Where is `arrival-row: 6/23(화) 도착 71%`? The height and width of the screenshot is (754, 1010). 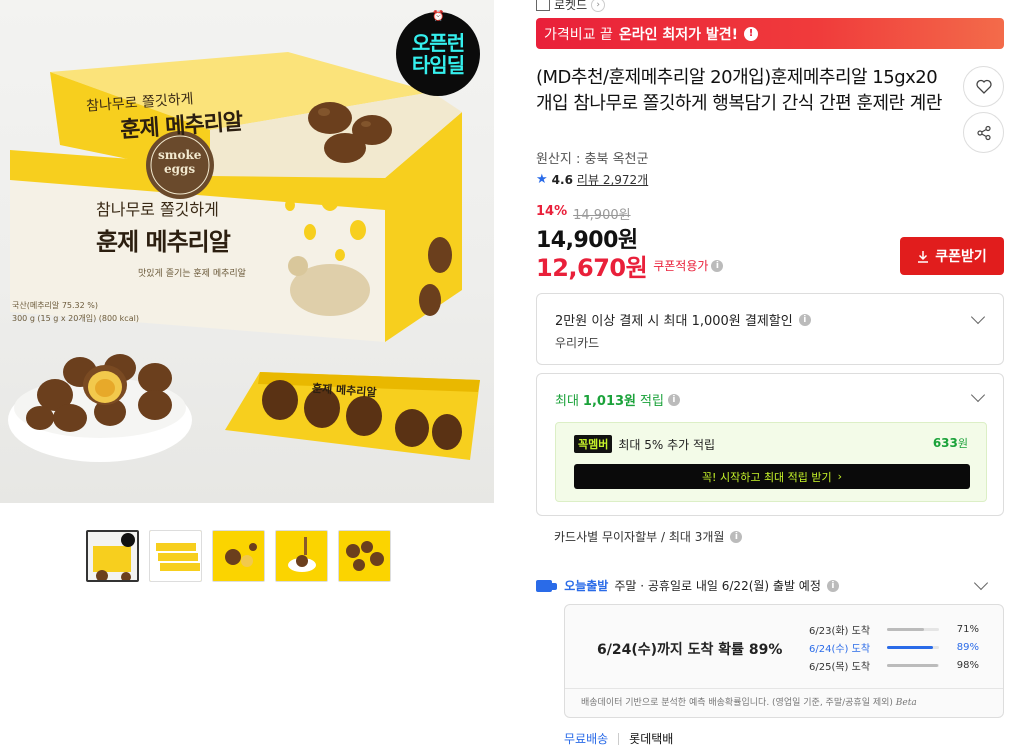 arrival-row: 6/23(화) 도착 71% is located at coordinates (894, 629).